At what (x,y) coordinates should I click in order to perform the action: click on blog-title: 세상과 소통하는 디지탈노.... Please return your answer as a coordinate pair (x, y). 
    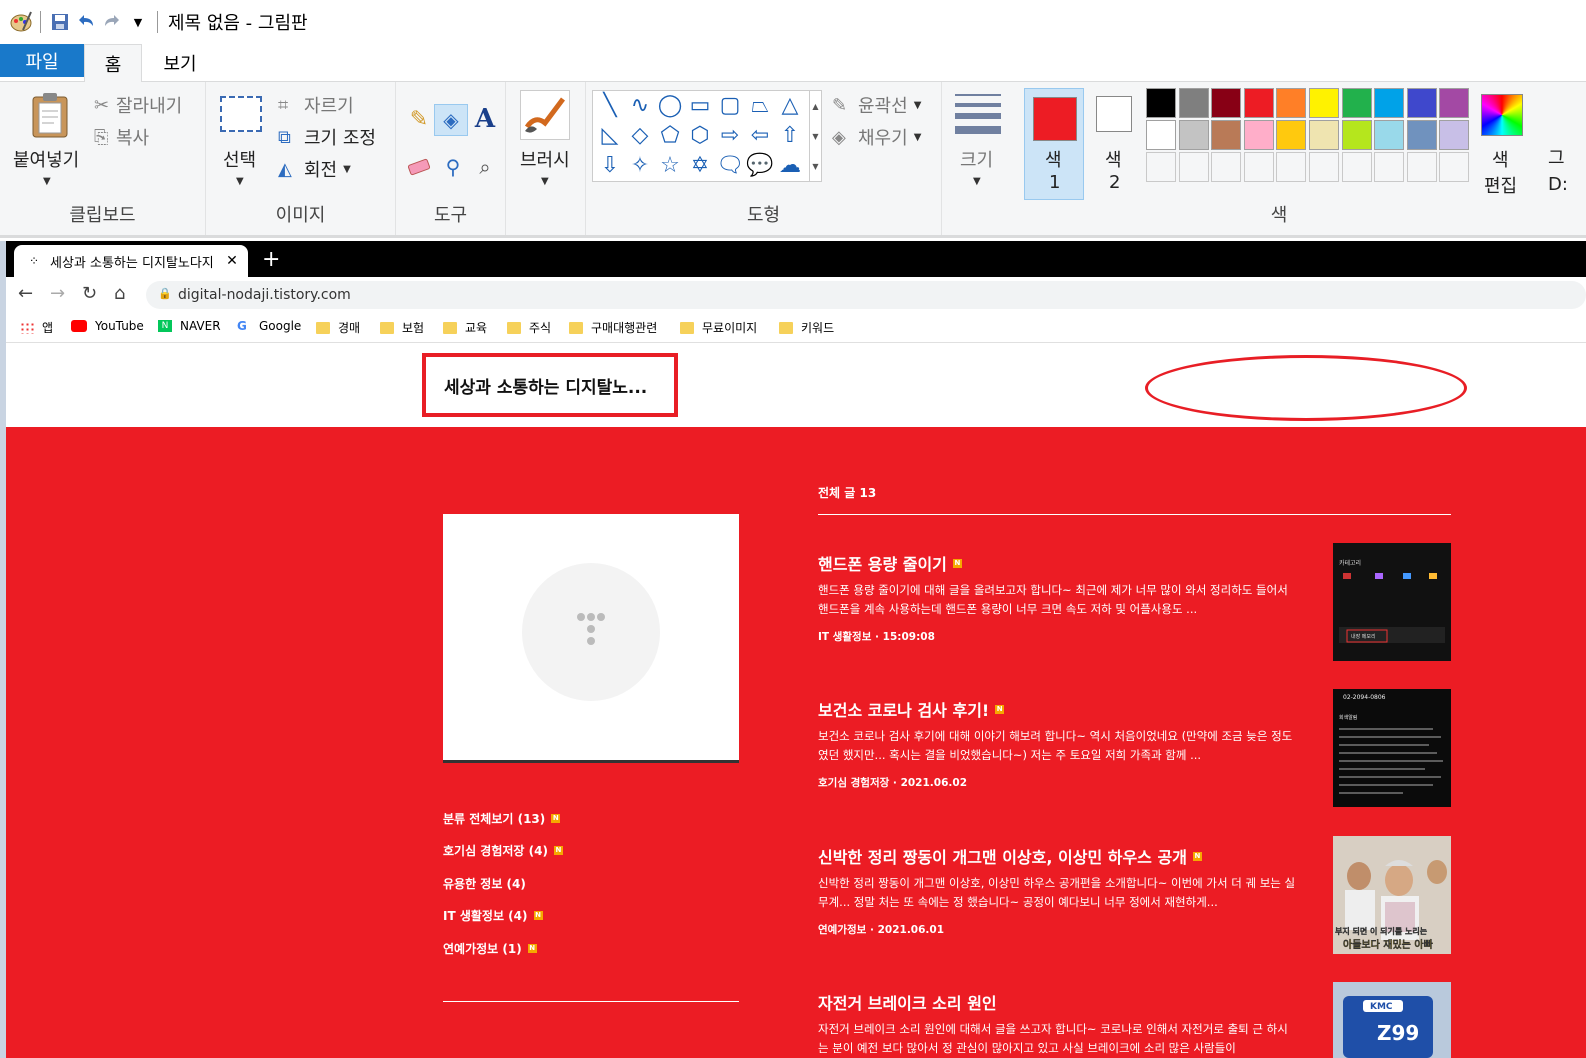
    Looking at the image, I should click on (550, 385).